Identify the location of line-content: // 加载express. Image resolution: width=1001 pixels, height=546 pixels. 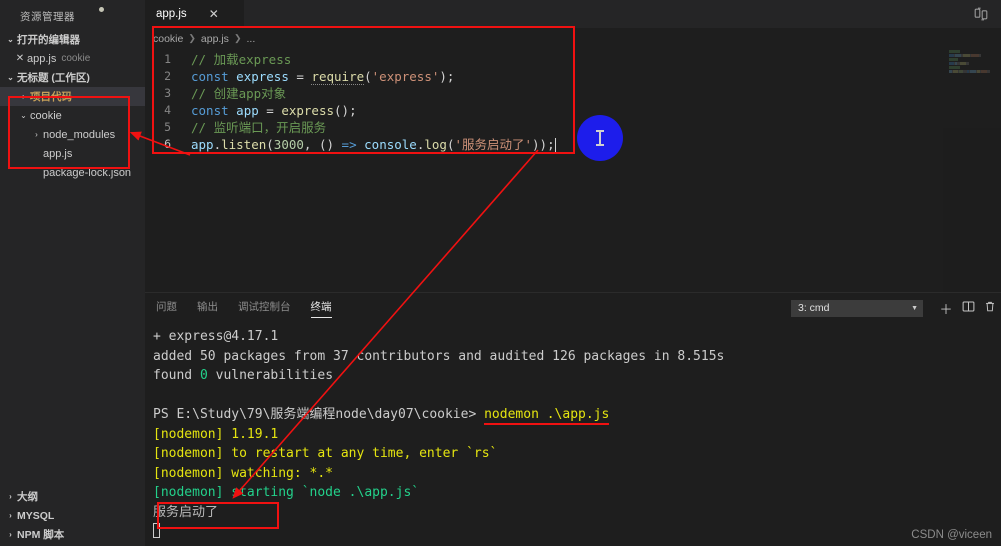
(237, 59).